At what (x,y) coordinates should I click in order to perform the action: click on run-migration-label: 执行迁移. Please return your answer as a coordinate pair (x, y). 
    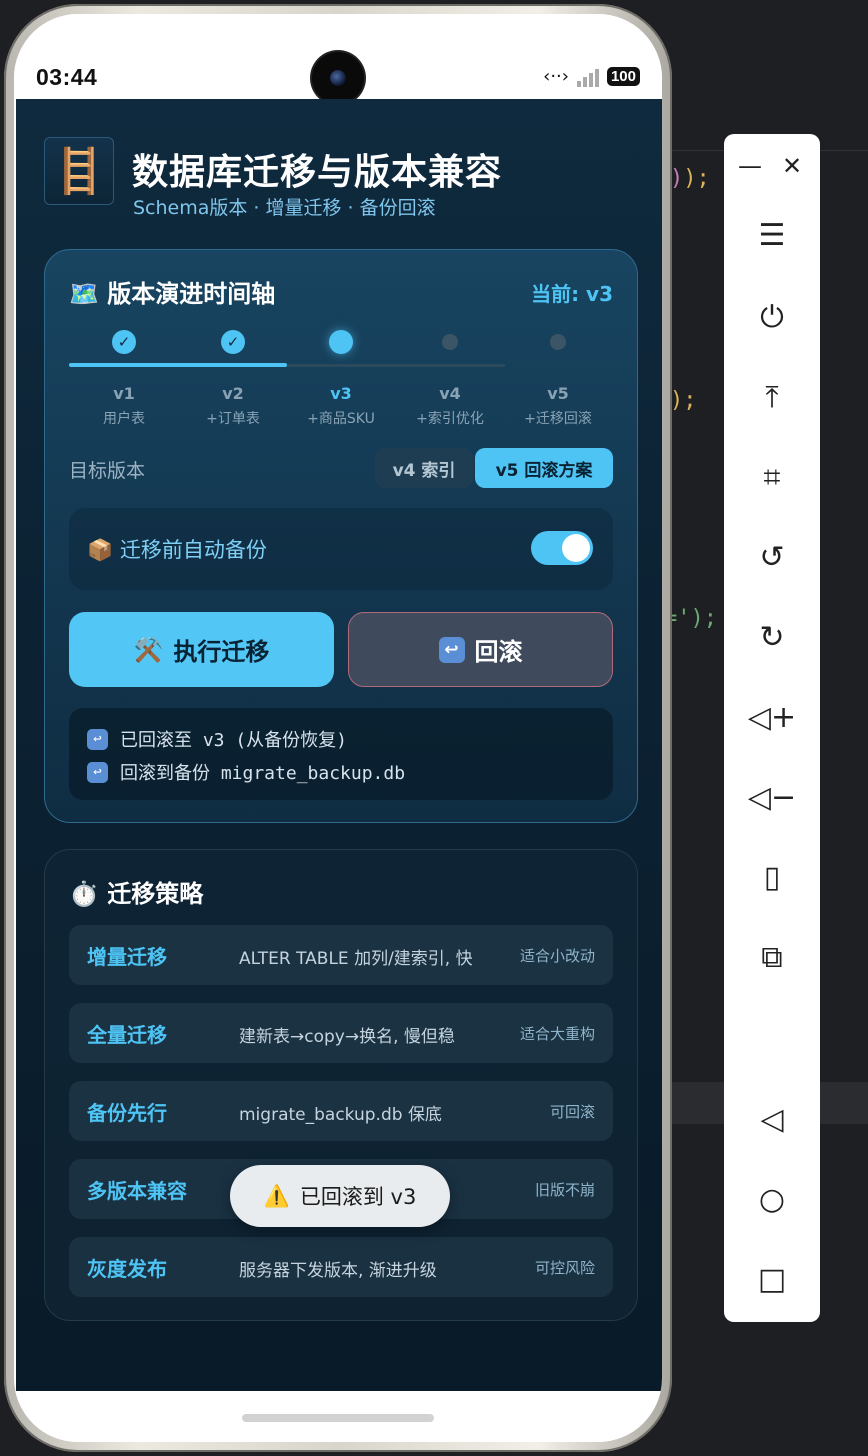
    Looking at the image, I should click on (221, 652).